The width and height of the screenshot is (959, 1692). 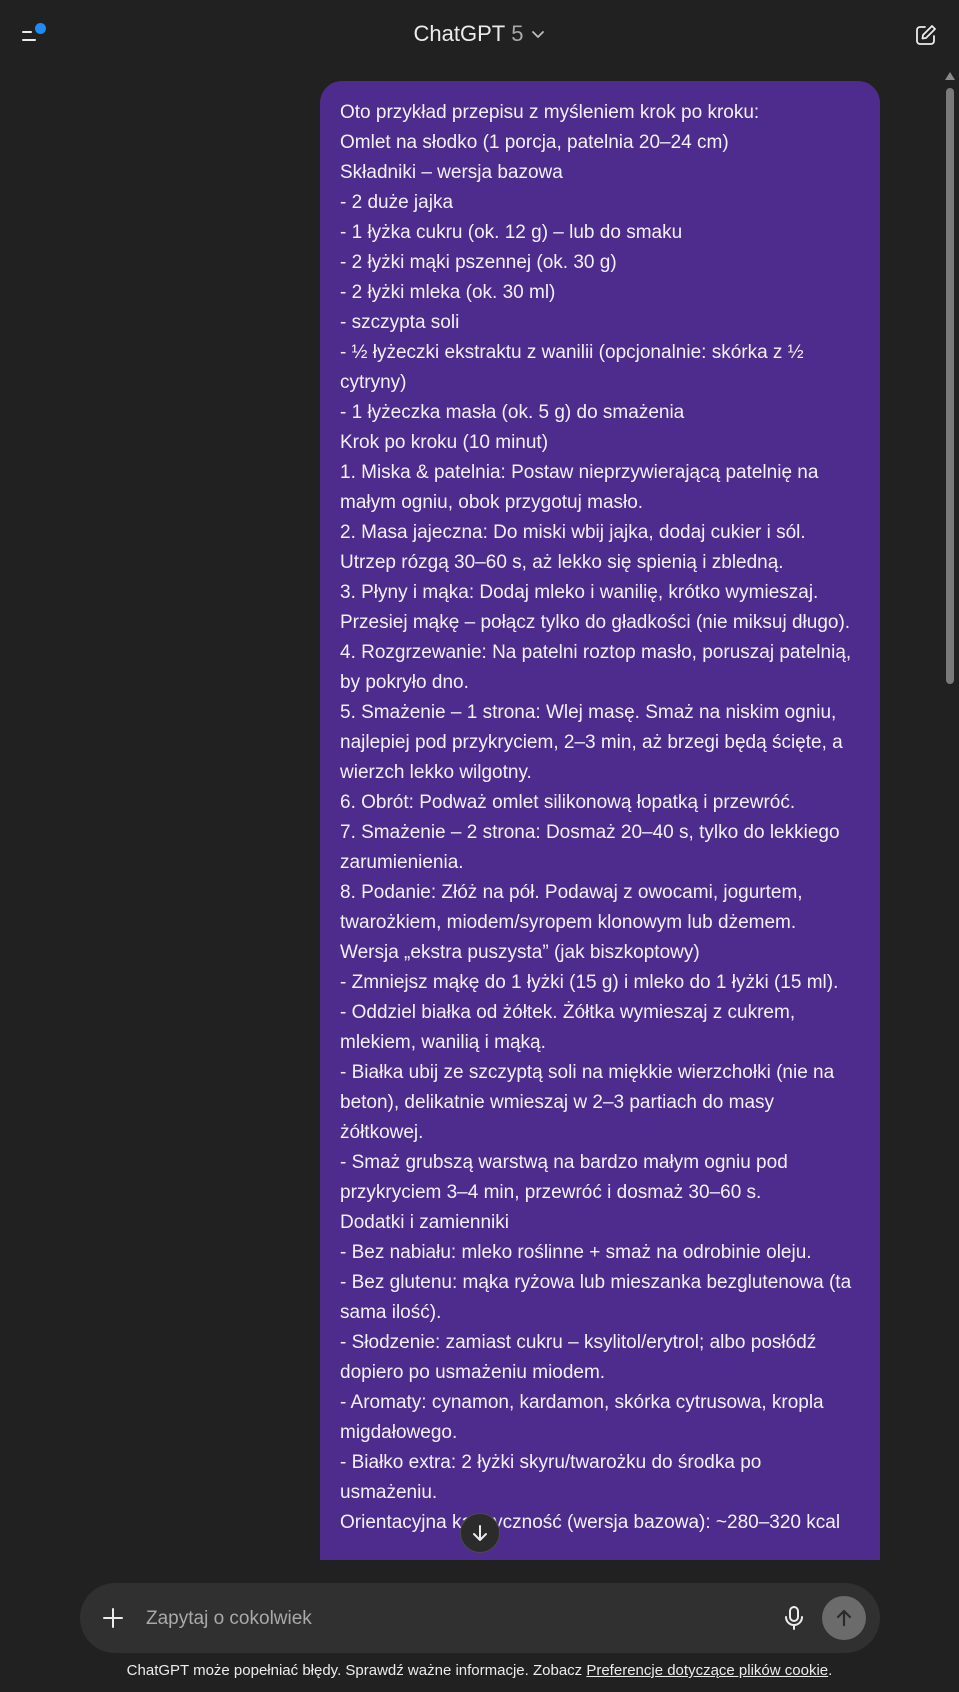 I want to click on new-chat-button, so click(x=926, y=35).